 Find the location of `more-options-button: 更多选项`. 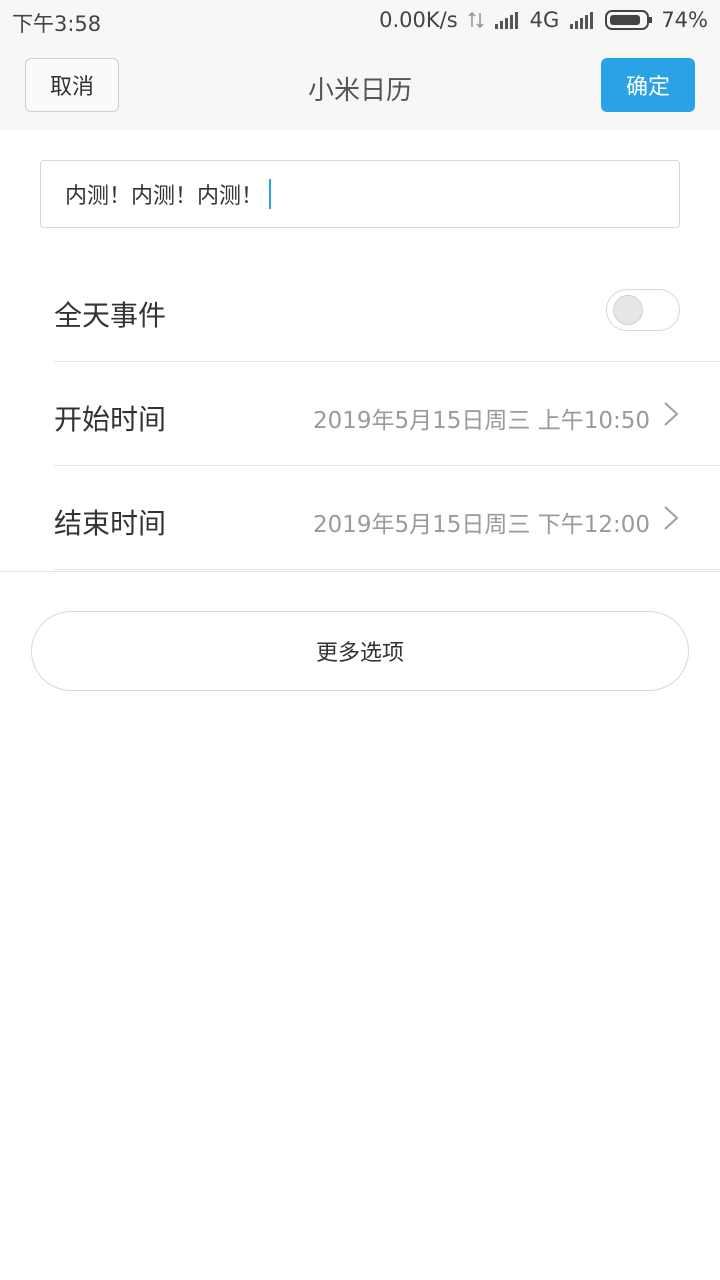

more-options-button: 更多选项 is located at coordinates (360, 651).